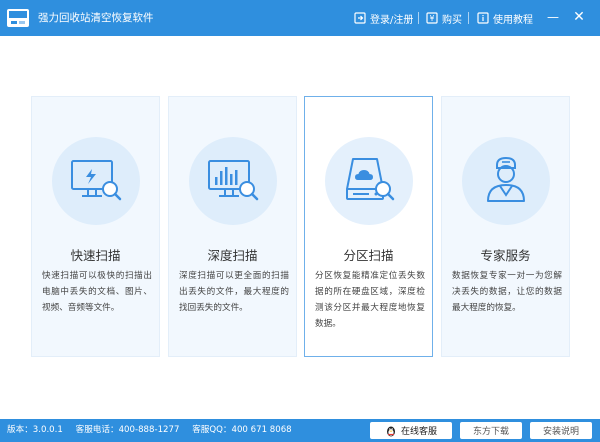 The height and width of the screenshot is (442, 600). Describe the element at coordinates (370, 300) in the screenshot. I see `partition-scan-description: 分区恢复能精准定位丢失数据的所在硬盘区域，深度检测该分区并最大程度地恢复数据。` at that location.